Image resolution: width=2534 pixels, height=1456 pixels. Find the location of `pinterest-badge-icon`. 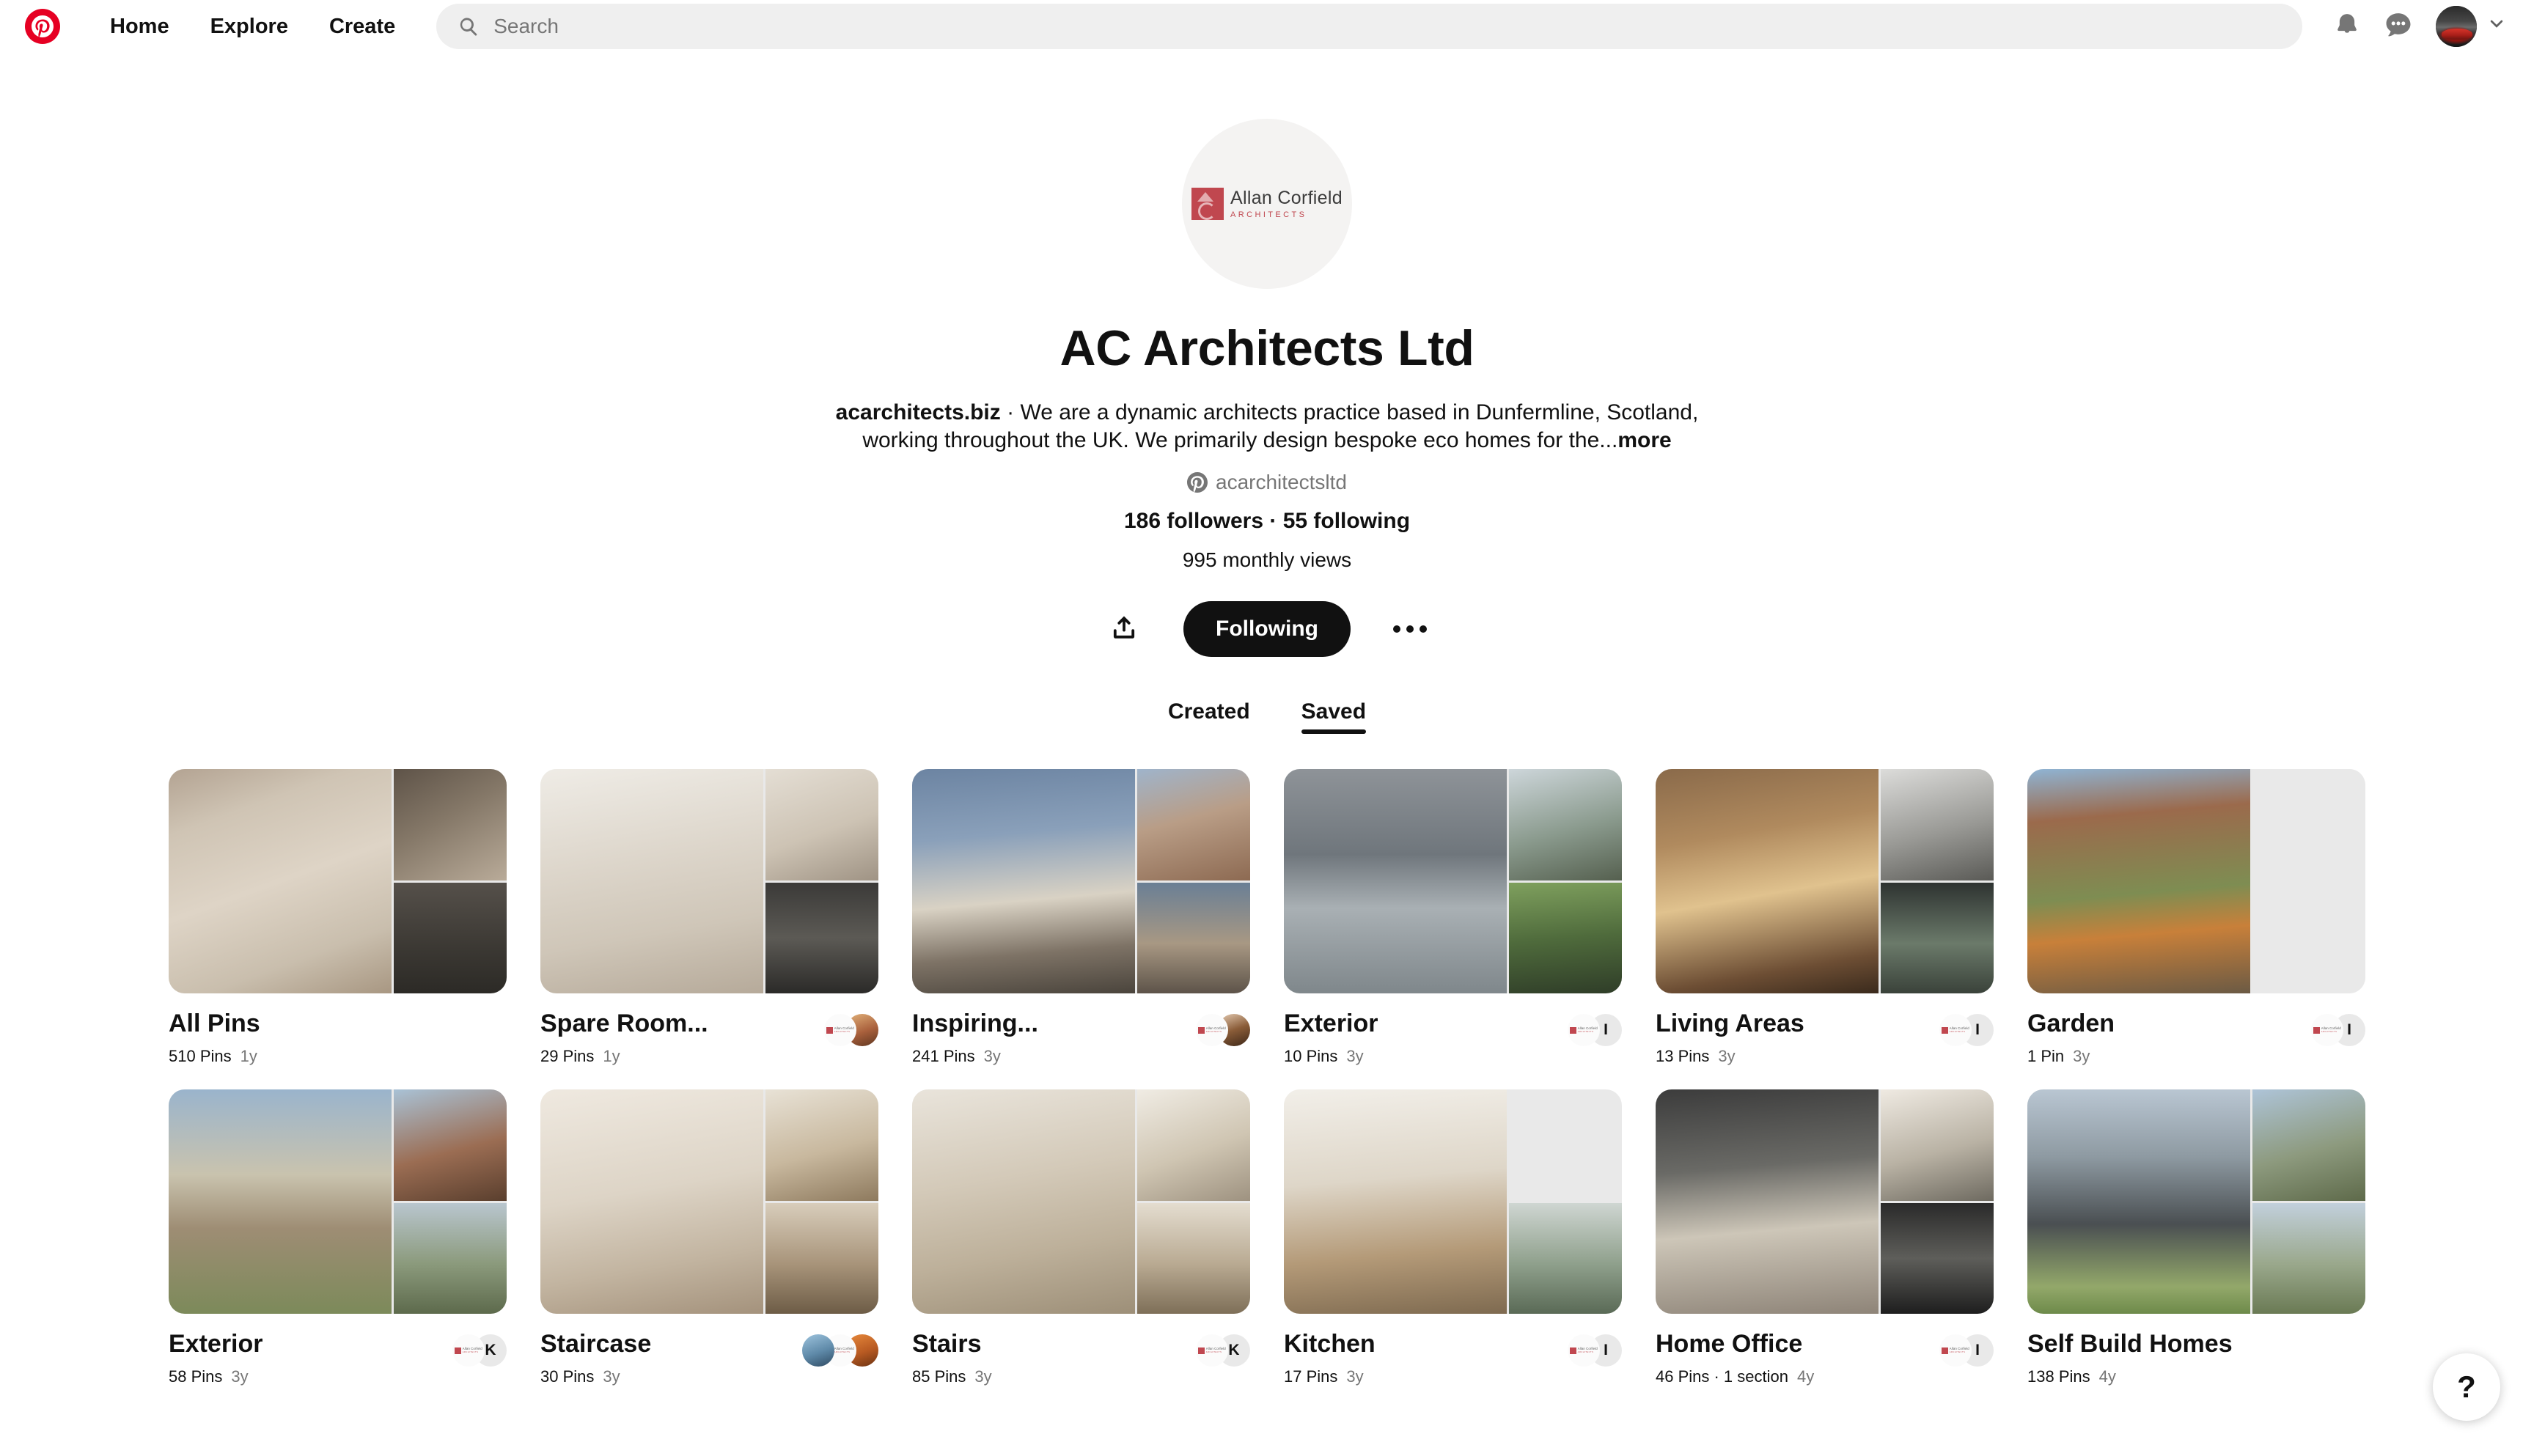

pinterest-badge-icon is located at coordinates (1197, 482).